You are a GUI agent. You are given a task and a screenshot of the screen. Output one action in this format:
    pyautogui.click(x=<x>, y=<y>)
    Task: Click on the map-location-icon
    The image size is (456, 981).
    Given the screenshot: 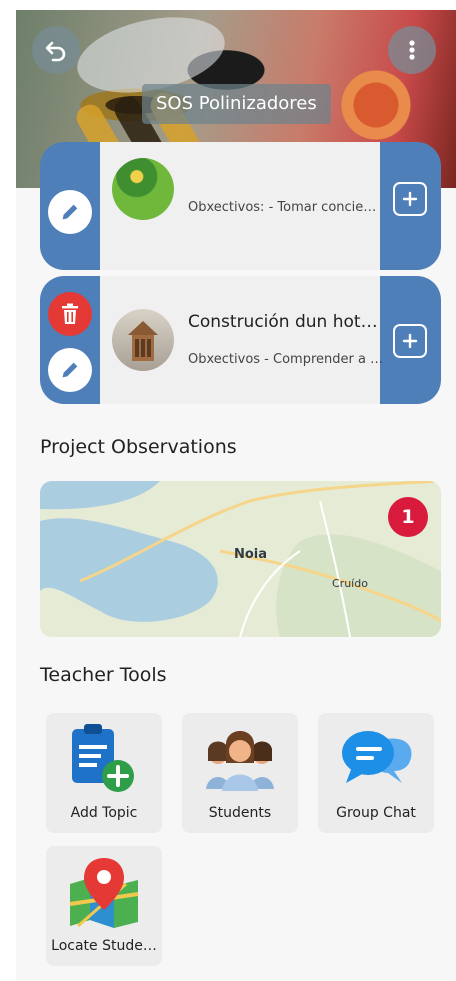 What is the action you would take?
    pyautogui.click(x=104, y=893)
    